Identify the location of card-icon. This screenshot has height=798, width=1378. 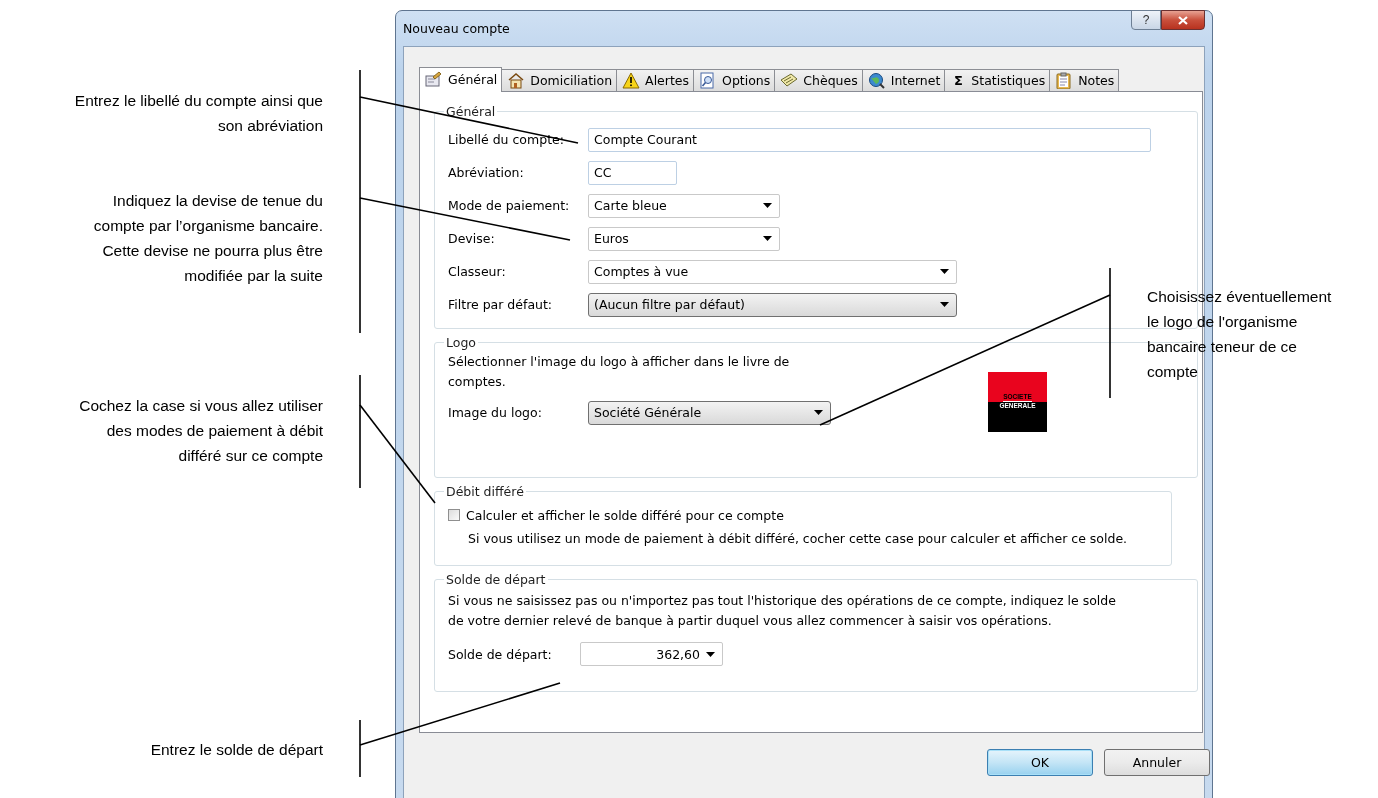
(434, 79).